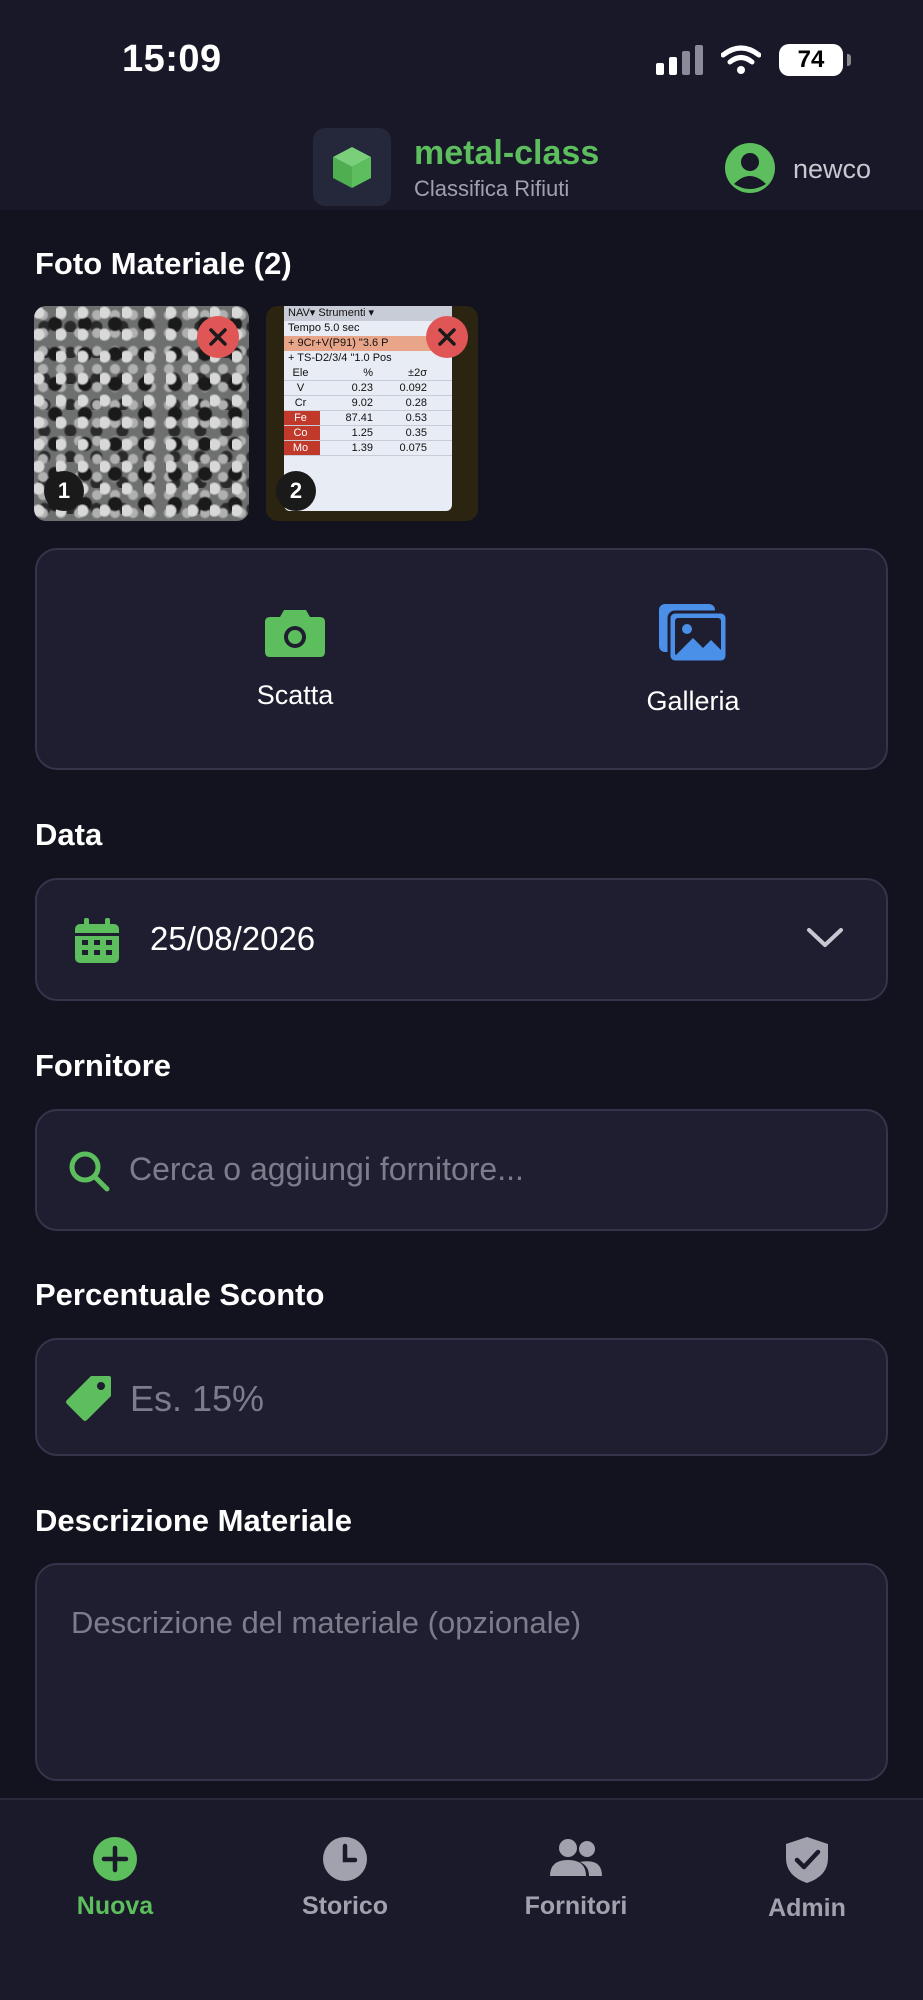 The image size is (923, 2000). I want to click on date-picker: 25/08/2026, so click(461, 939).